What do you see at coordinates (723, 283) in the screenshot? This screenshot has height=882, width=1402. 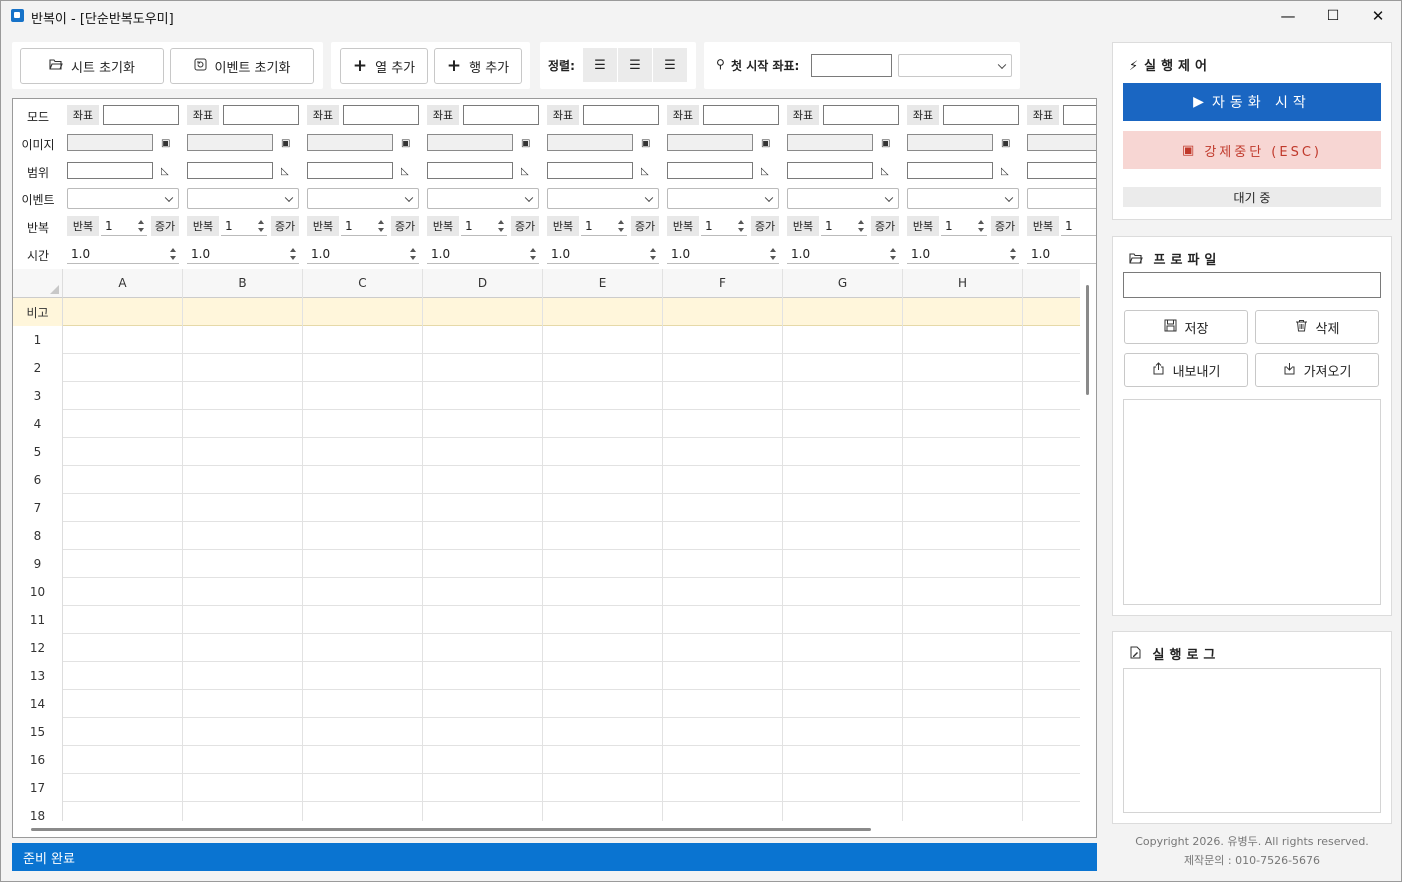 I see `column-header: F` at bounding box center [723, 283].